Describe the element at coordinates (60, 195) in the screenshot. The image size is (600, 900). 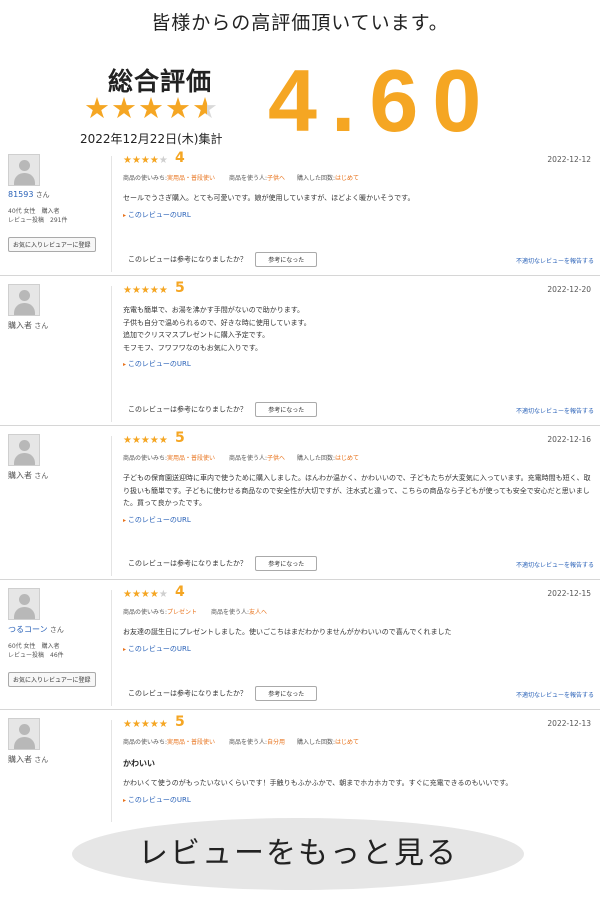
I see `reviewer-name-line: 81593 さん` at that location.